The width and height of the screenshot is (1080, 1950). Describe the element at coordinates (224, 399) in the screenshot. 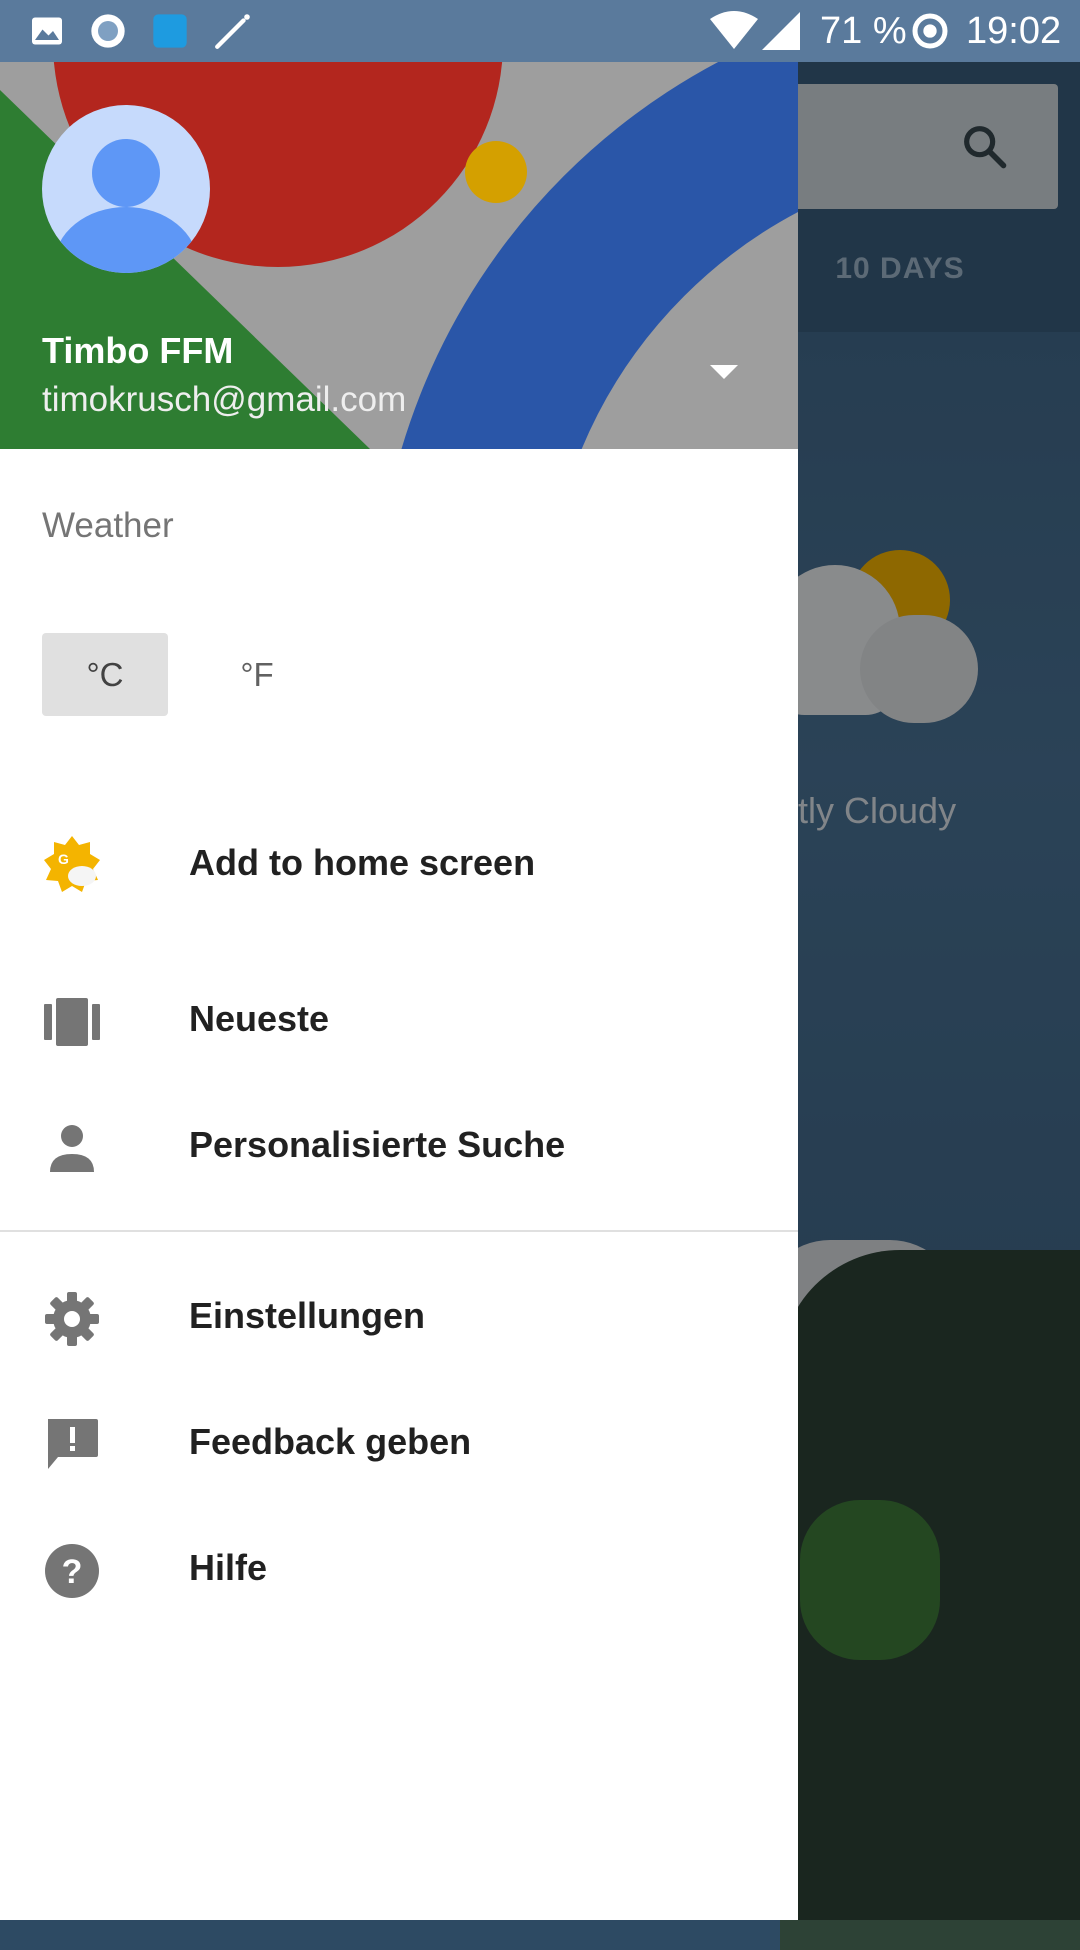

I see `account-email: timokrusch@gmail.com` at that location.